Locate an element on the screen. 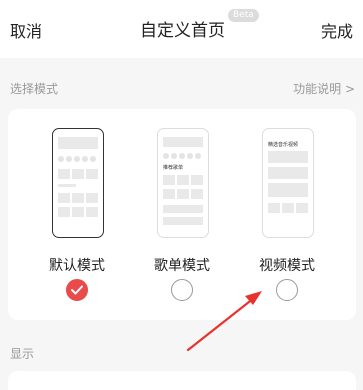  mode-section-label: 选择模式 is located at coordinates (34, 89).